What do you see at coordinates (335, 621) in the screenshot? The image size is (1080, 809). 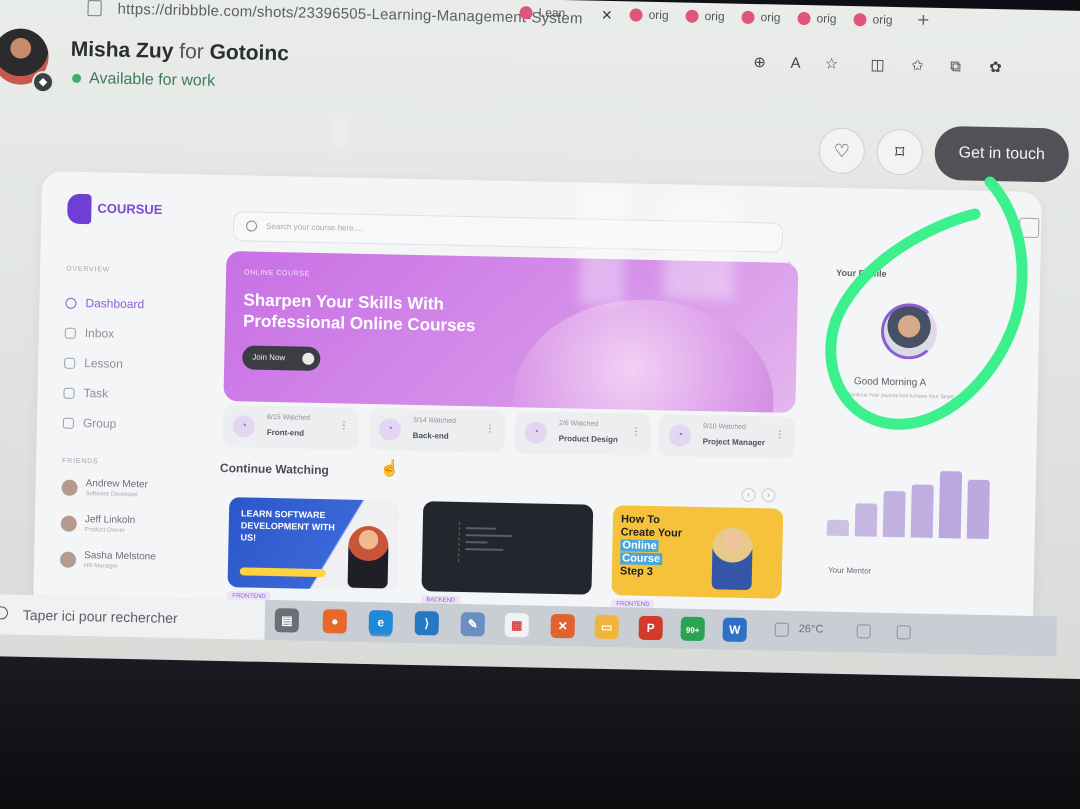 I see `firefox-icon: ●` at bounding box center [335, 621].